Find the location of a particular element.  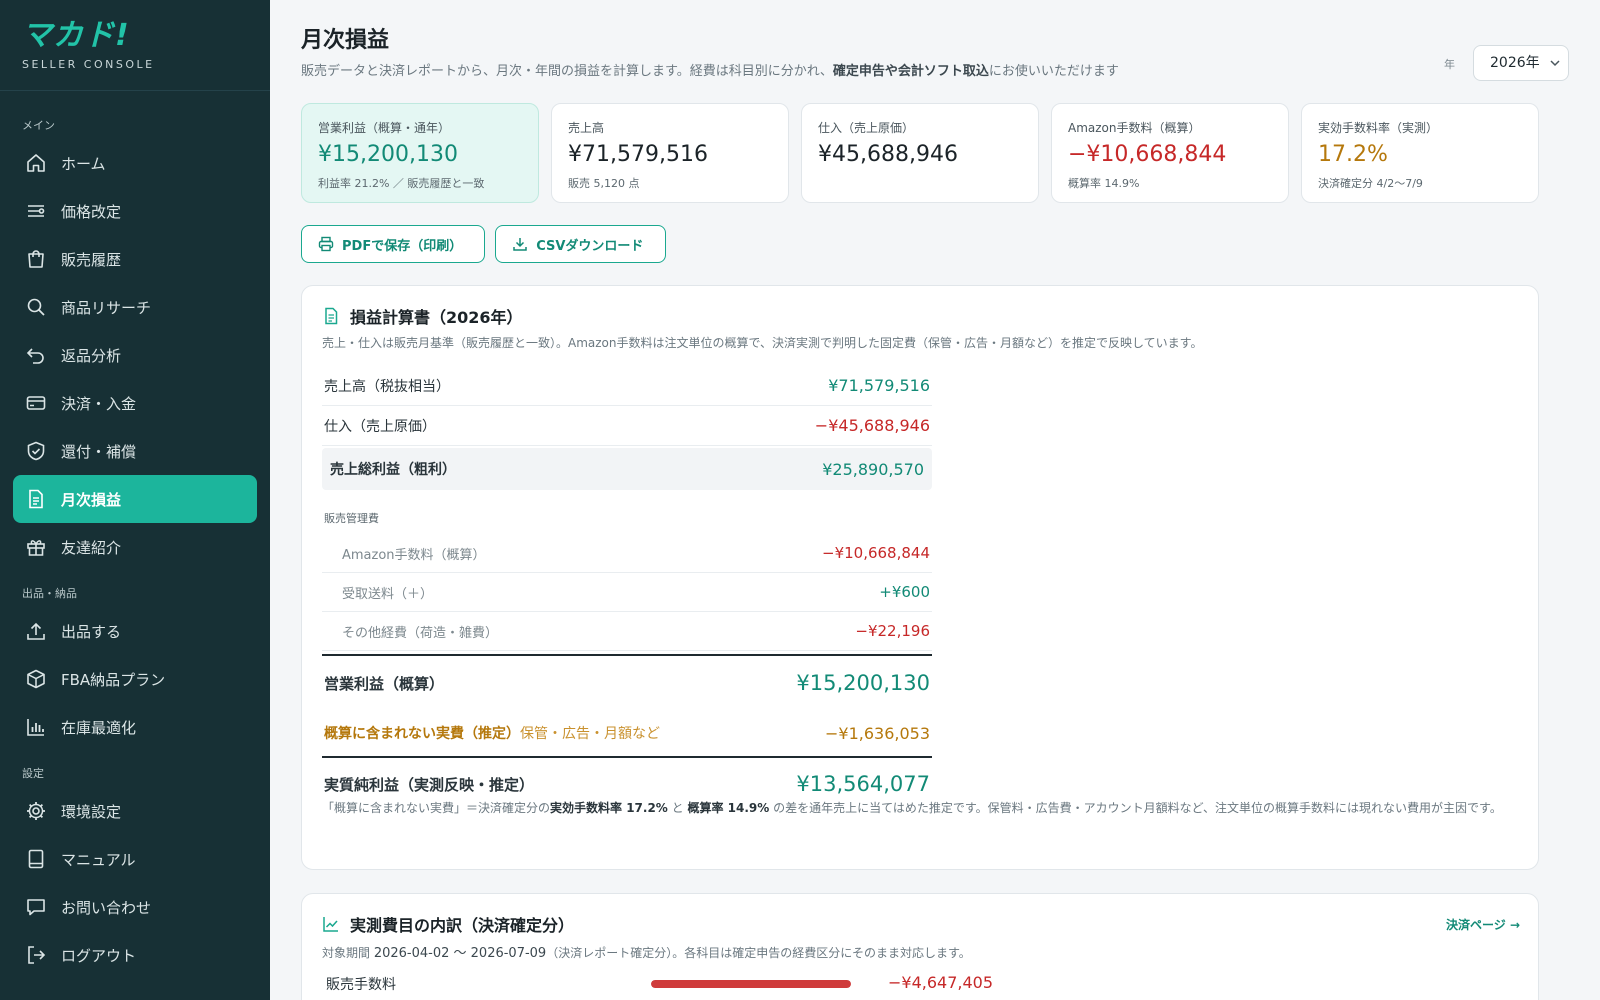

sga-label: その他経費（荷造・雑費） is located at coordinates (420, 633).